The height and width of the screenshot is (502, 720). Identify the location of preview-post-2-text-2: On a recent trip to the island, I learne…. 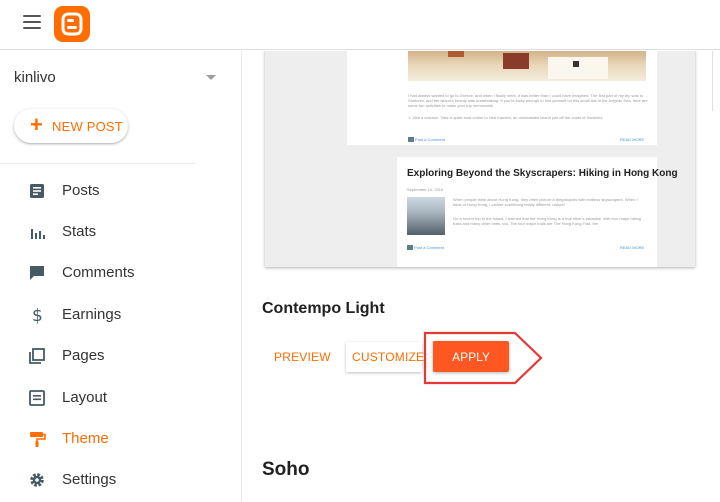
(547, 221).